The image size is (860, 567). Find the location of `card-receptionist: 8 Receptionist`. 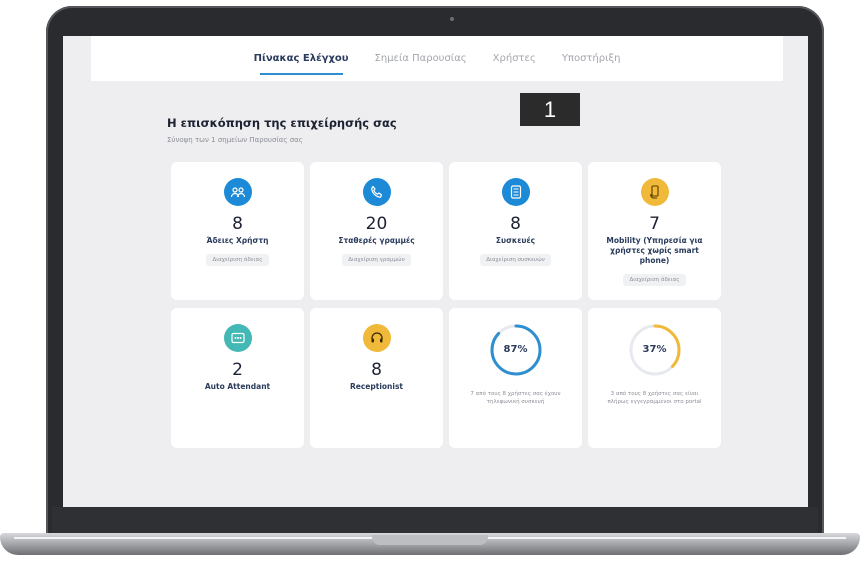

card-receptionist: 8 Receptionist is located at coordinates (376, 378).